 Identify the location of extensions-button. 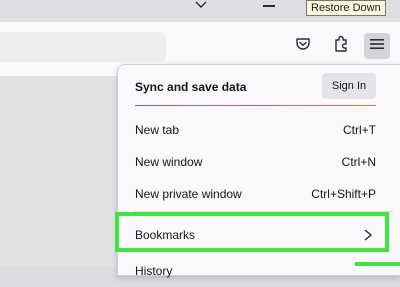
(341, 46).